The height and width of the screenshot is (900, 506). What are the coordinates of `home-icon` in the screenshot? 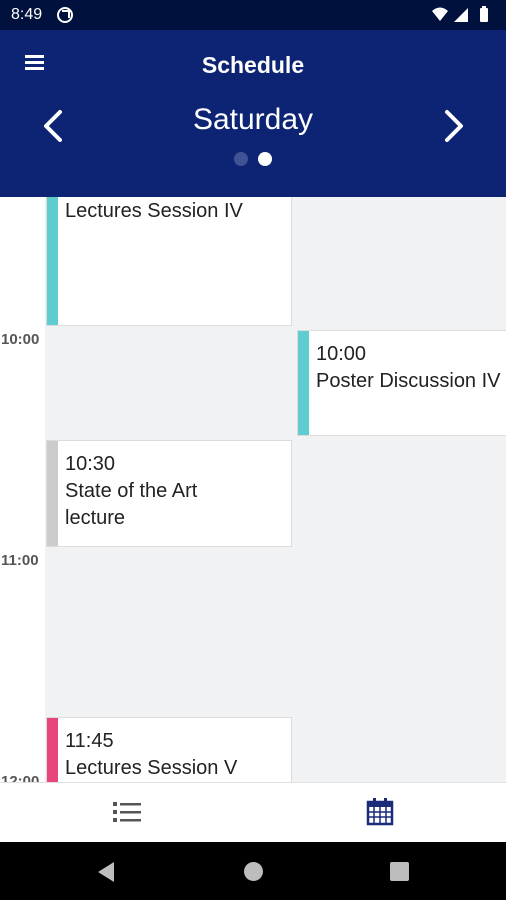 It's located at (253, 871).